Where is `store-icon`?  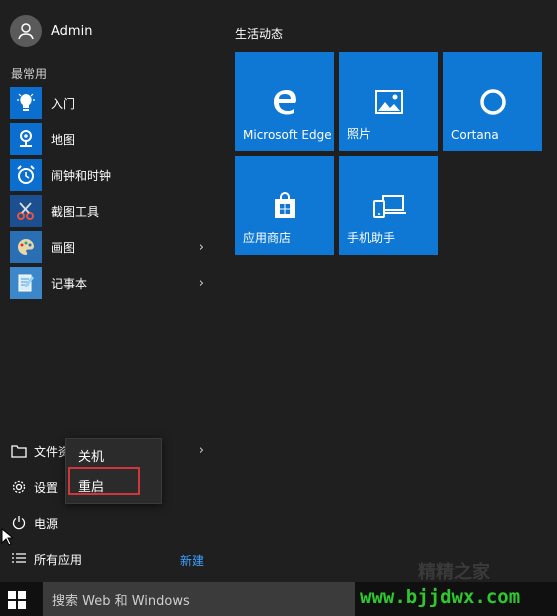 store-icon is located at coordinates (285, 206).